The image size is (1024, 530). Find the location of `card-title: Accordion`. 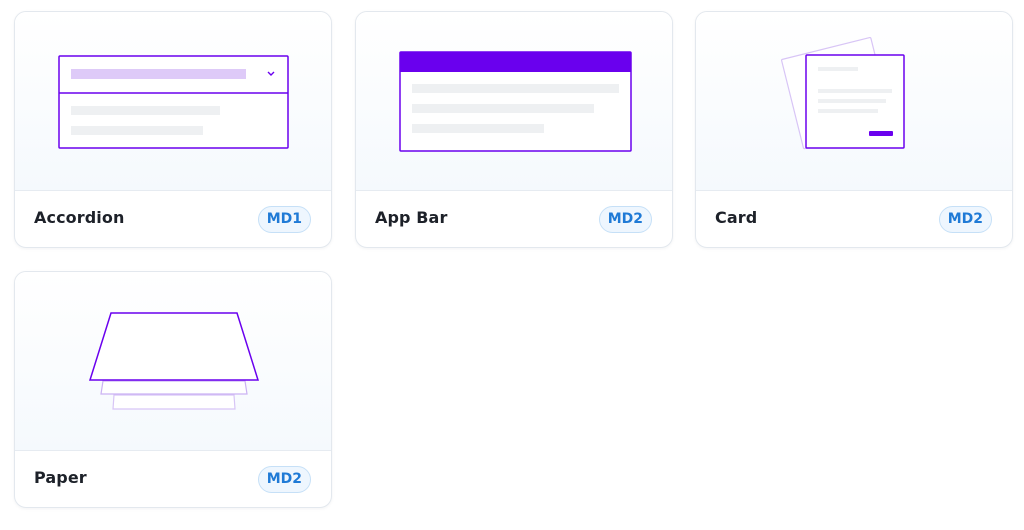

card-title: Accordion is located at coordinates (79, 217).